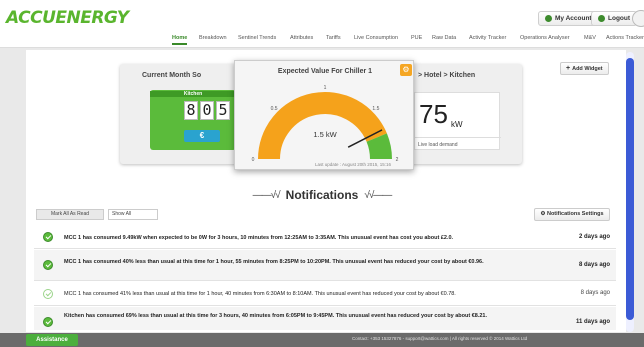  Describe the element at coordinates (325, 124) in the screenshot. I see `gauge-dial: 0 0.5 1 1.5 2` at that location.